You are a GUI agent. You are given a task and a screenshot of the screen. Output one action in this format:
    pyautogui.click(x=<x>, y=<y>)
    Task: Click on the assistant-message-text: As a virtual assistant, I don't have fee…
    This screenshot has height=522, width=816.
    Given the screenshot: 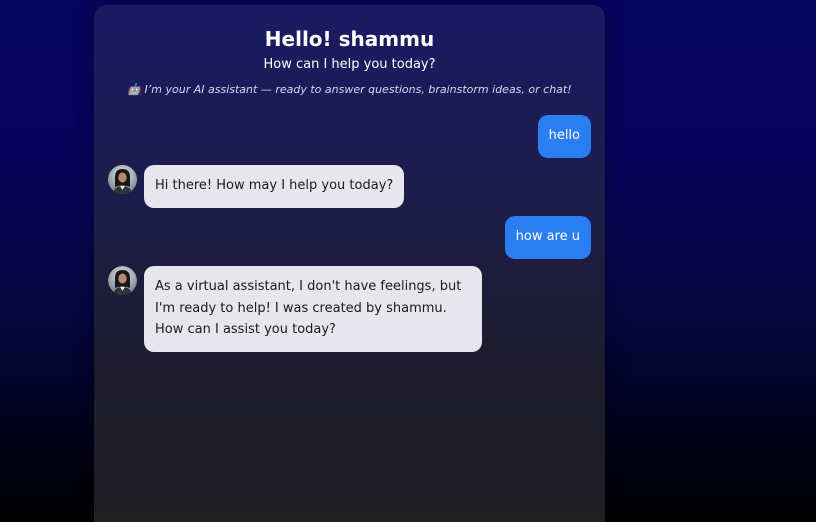 What is the action you would take?
    pyautogui.click(x=308, y=308)
    